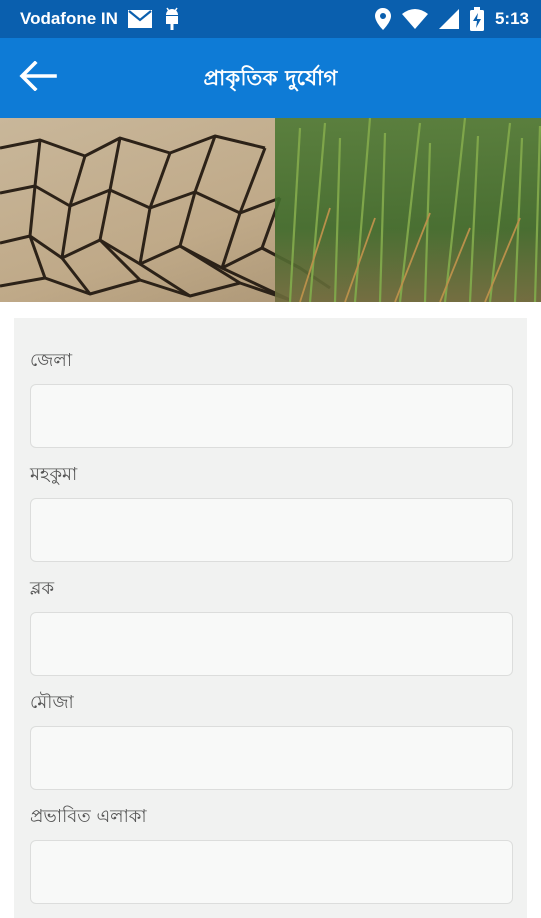 This screenshot has height=918, width=541. What do you see at coordinates (271, 758) in the screenshot?
I see `mouza-input` at bounding box center [271, 758].